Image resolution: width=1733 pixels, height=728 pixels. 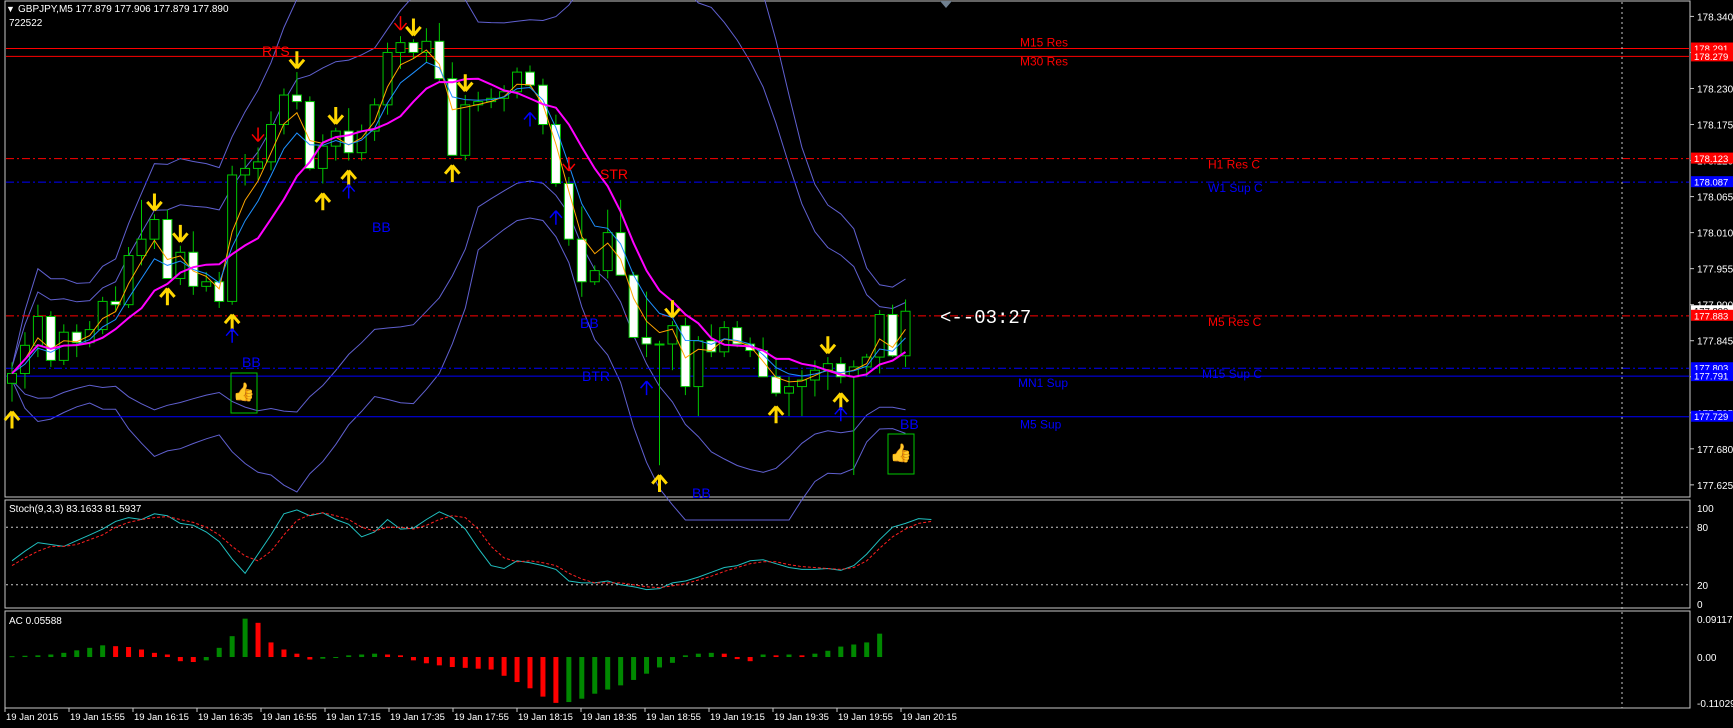 What do you see at coordinates (481, 717) in the screenshot?
I see `time-tick-label: 19 Jan 17:55` at bounding box center [481, 717].